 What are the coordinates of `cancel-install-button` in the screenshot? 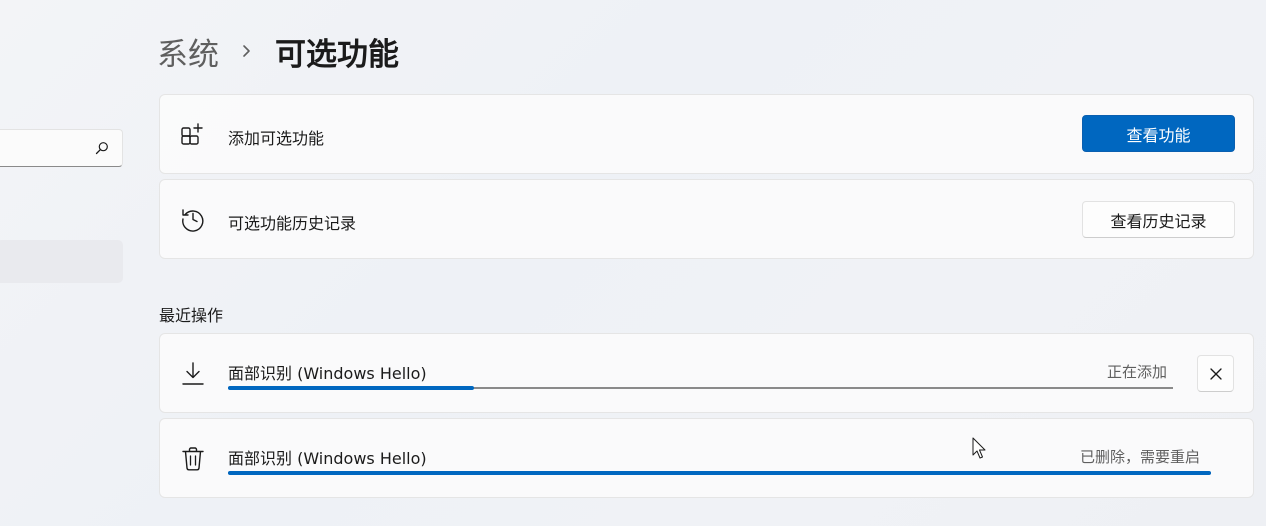 It's located at (1215, 373).